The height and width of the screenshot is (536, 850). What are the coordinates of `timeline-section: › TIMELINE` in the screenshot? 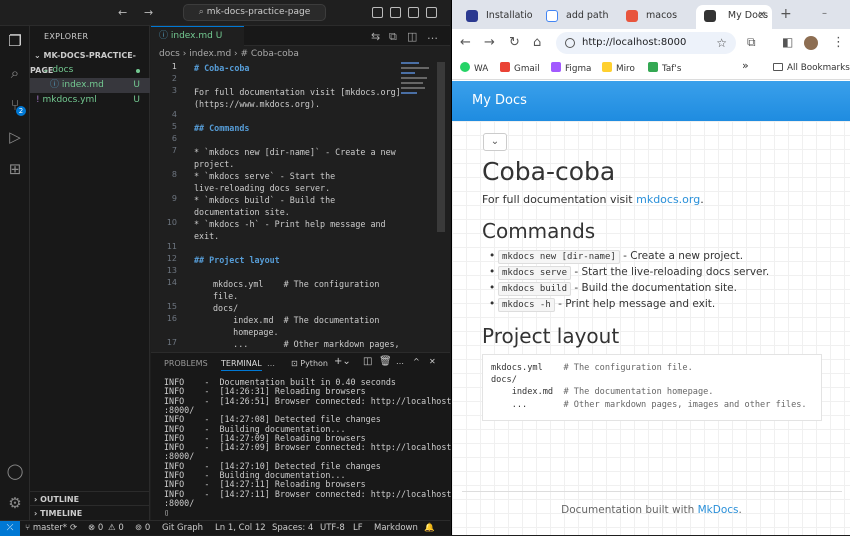 It's located at (90, 512).